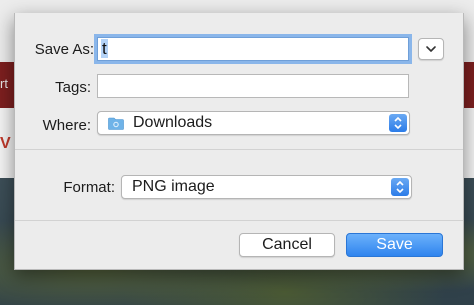  Describe the element at coordinates (104, 48) in the screenshot. I see `save-as-value: t` at that location.